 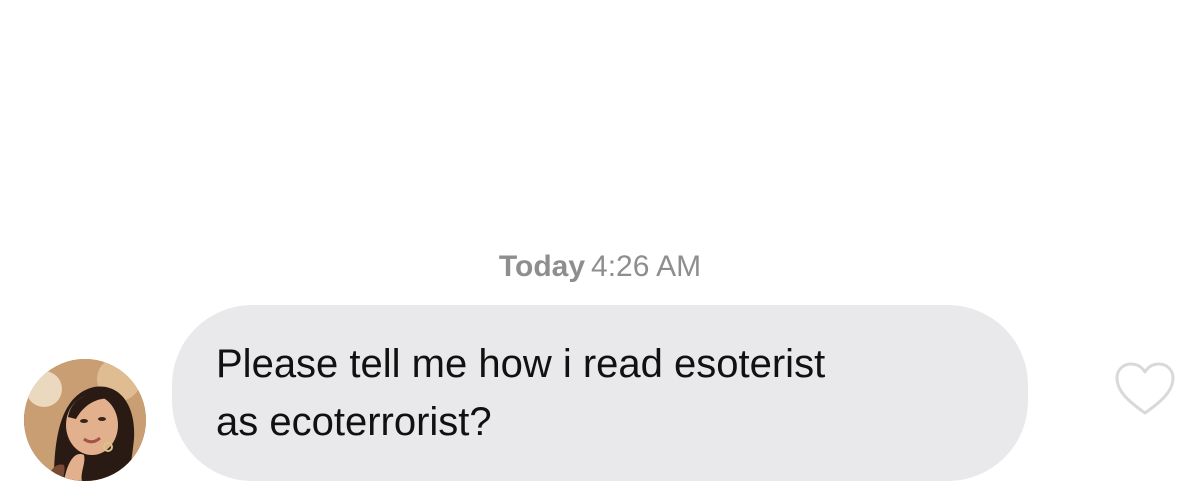 What do you see at coordinates (646, 266) in the screenshot?
I see `timestamp-time: 4:26 AM` at bounding box center [646, 266].